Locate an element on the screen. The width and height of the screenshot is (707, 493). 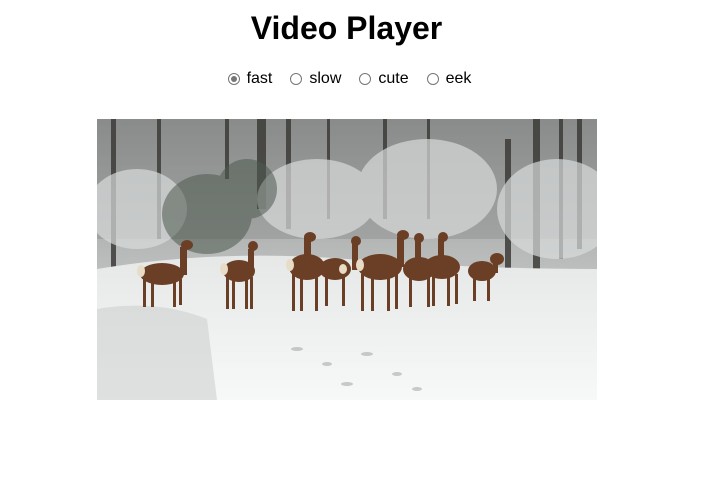
radio-button-eek is located at coordinates (432, 79).